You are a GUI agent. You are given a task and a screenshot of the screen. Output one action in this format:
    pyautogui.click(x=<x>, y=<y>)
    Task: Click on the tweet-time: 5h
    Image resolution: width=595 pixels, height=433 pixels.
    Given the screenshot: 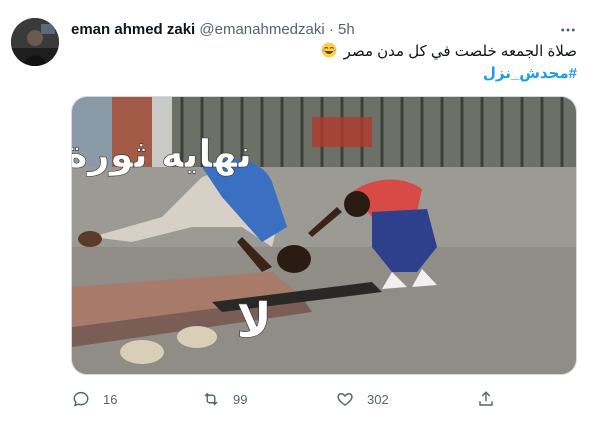 What is the action you would take?
    pyautogui.click(x=346, y=29)
    